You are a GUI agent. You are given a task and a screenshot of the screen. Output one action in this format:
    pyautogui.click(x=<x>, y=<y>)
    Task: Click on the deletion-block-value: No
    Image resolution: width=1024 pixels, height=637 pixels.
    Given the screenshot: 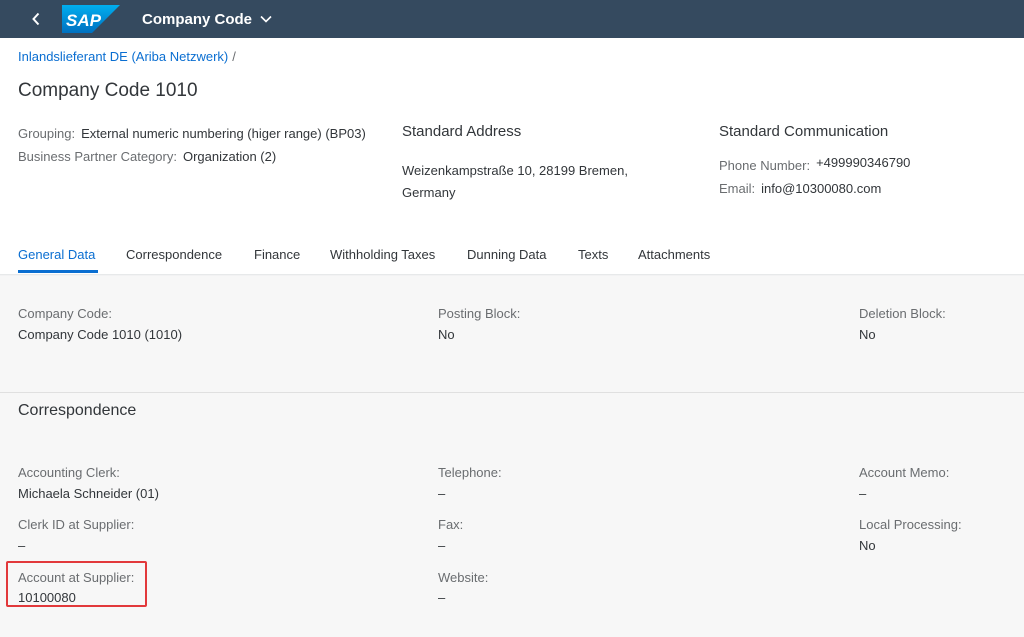 What is the action you would take?
    pyautogui.click(x=867, y=334)
    